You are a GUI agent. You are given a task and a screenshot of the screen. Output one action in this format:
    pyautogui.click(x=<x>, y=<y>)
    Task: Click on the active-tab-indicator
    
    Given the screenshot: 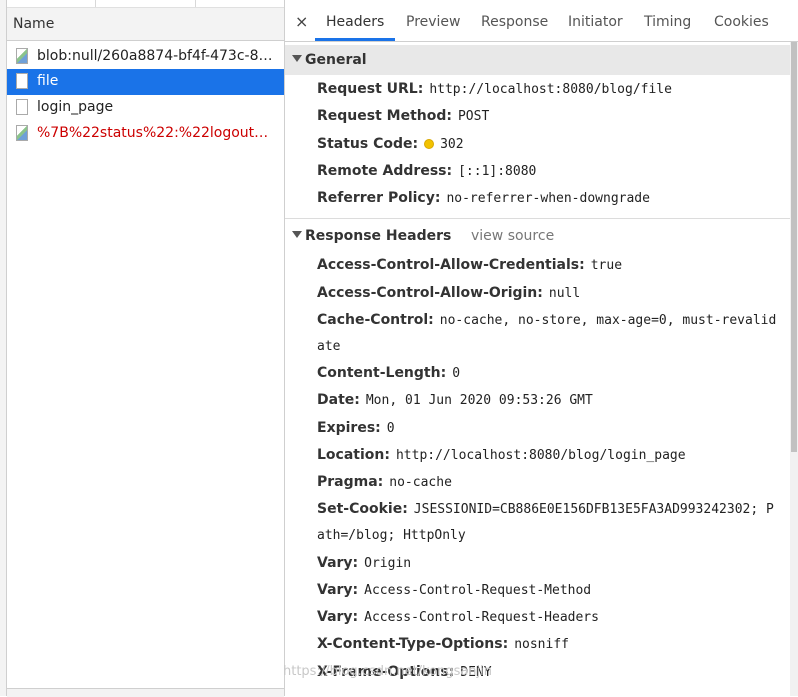 What is the action you would take?
    pyautogui.click(x=355, y=39)
    